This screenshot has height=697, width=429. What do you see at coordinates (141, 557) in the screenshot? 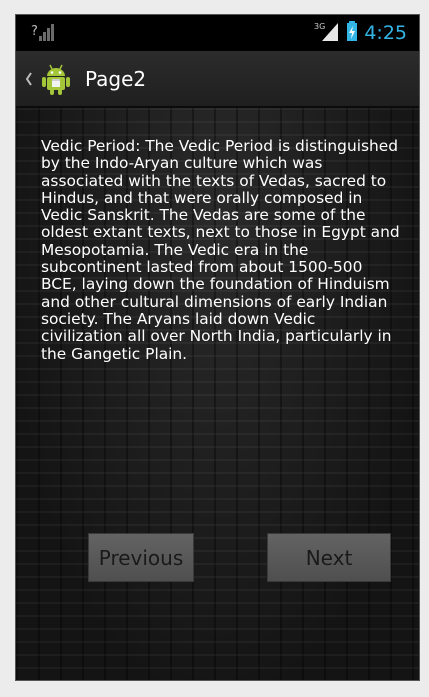
I see `previous-button: Previous` at bounding box center [141, 557].